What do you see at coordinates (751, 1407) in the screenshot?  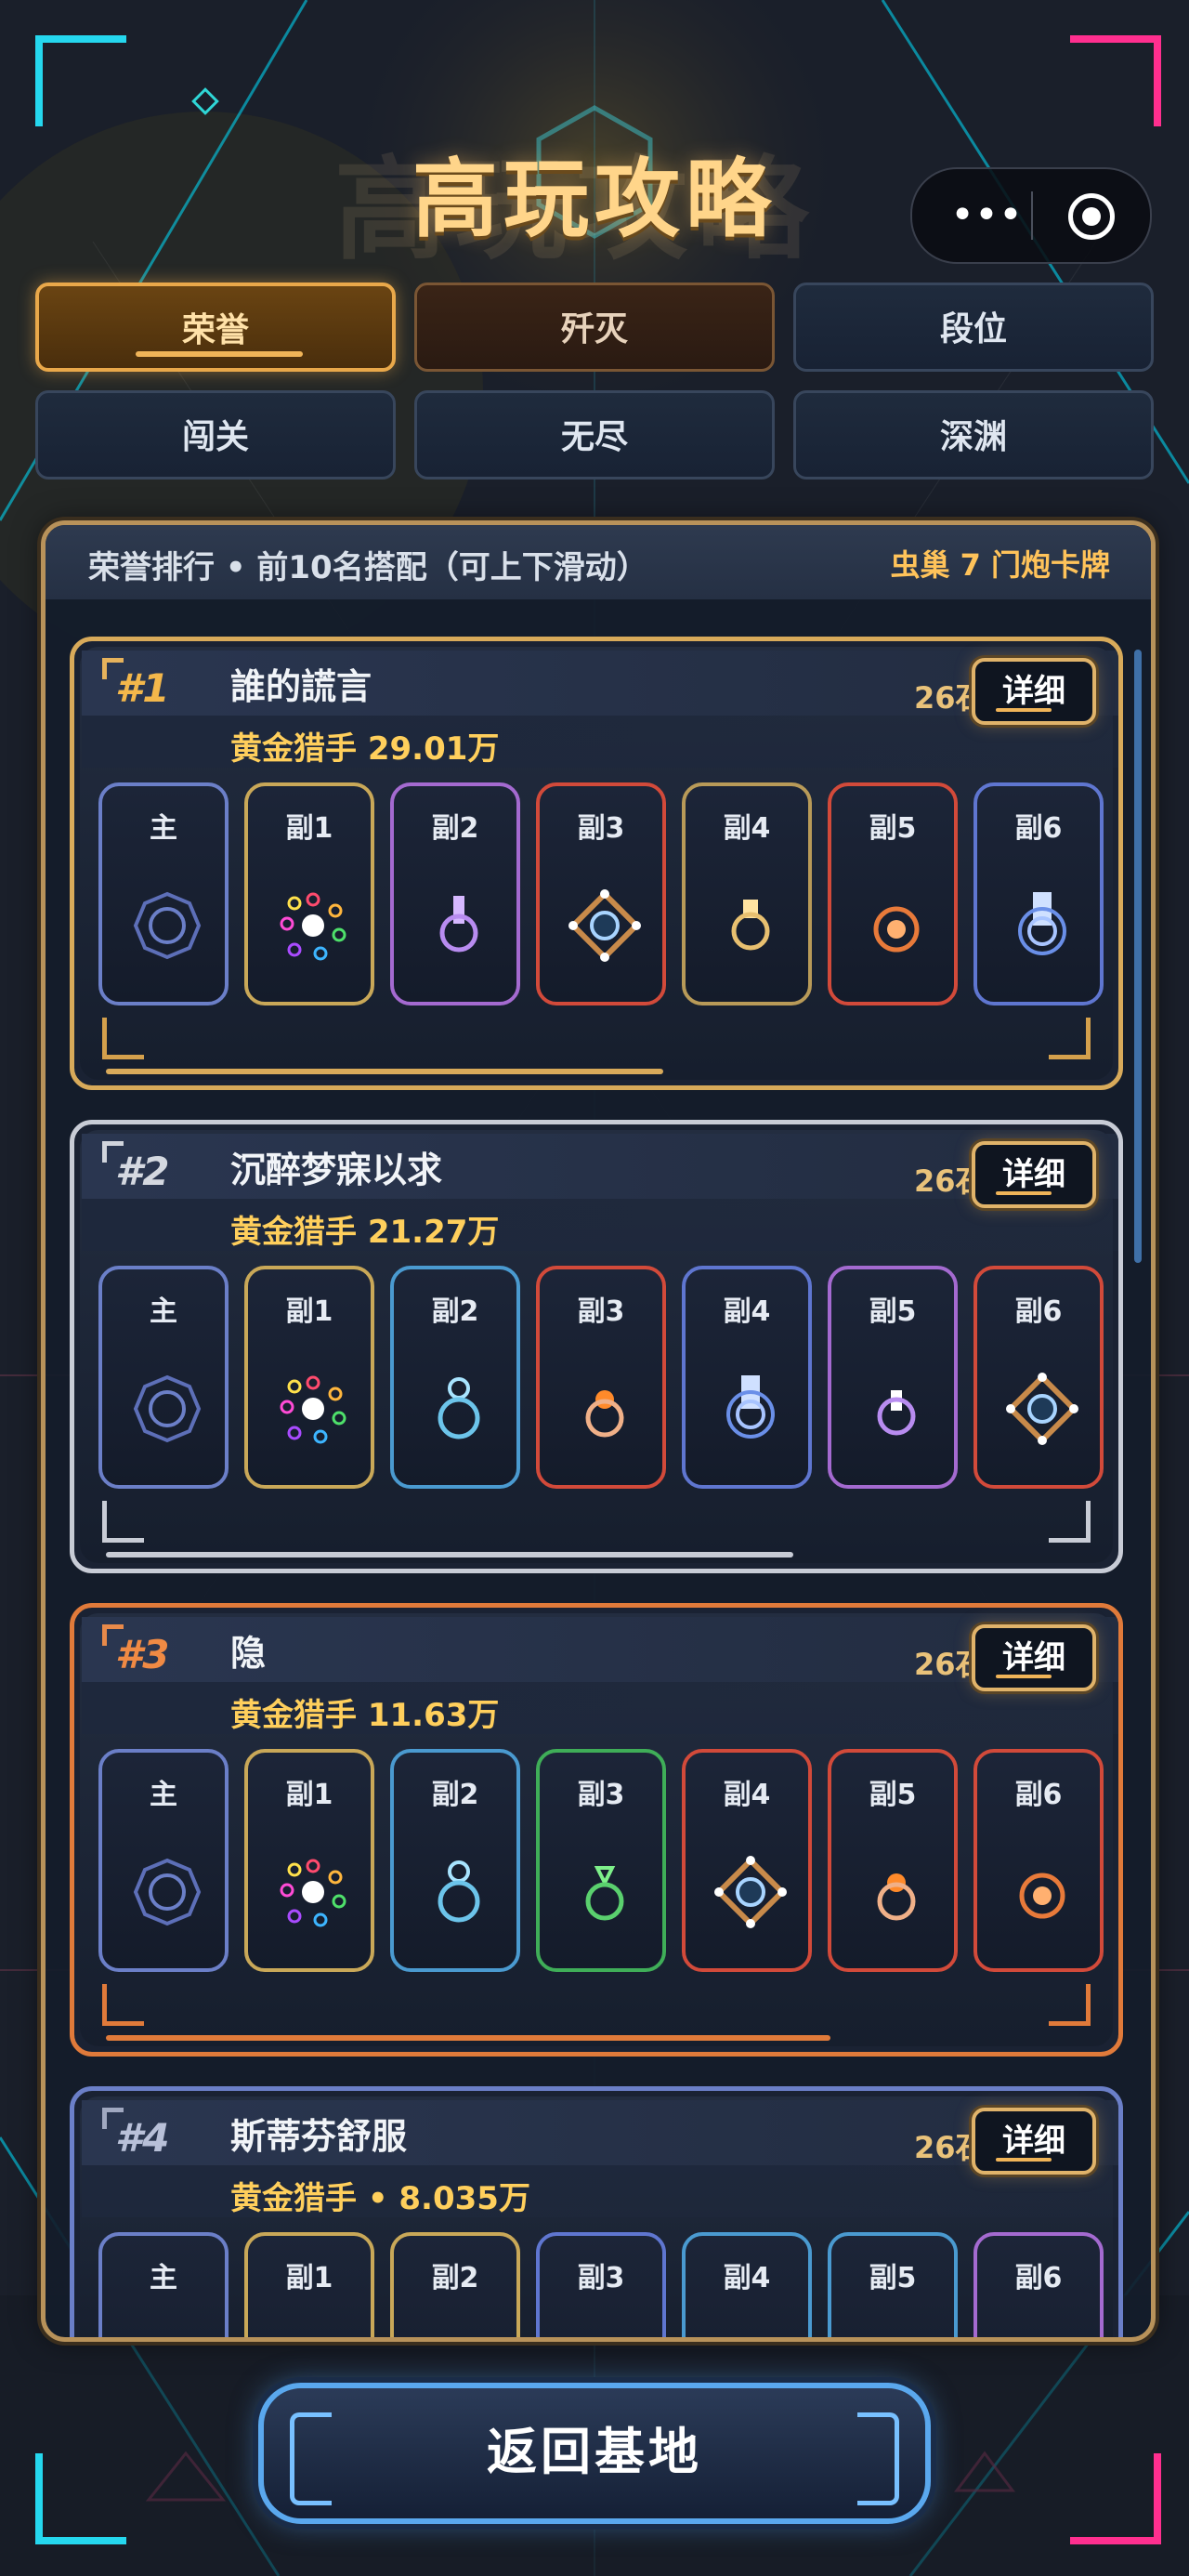 I see `blue-turret-icon` at bounding box center [751, 1407].